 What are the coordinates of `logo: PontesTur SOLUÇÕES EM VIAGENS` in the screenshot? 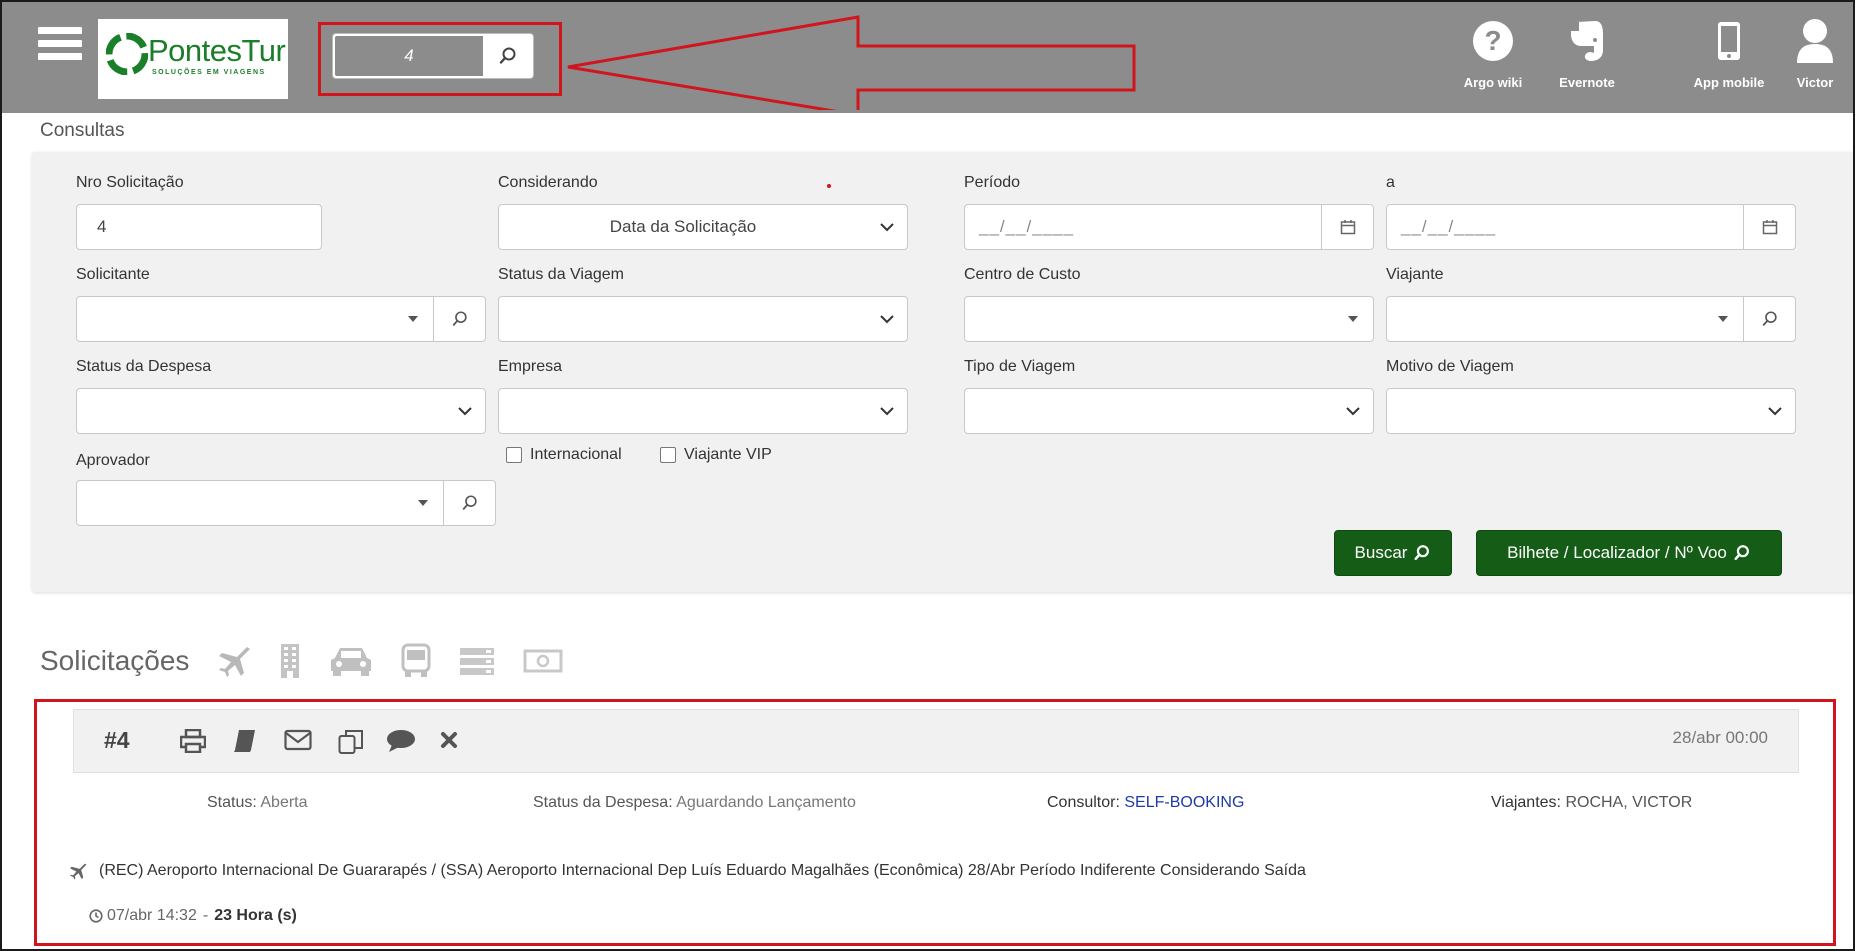 It's located at (193, 59).